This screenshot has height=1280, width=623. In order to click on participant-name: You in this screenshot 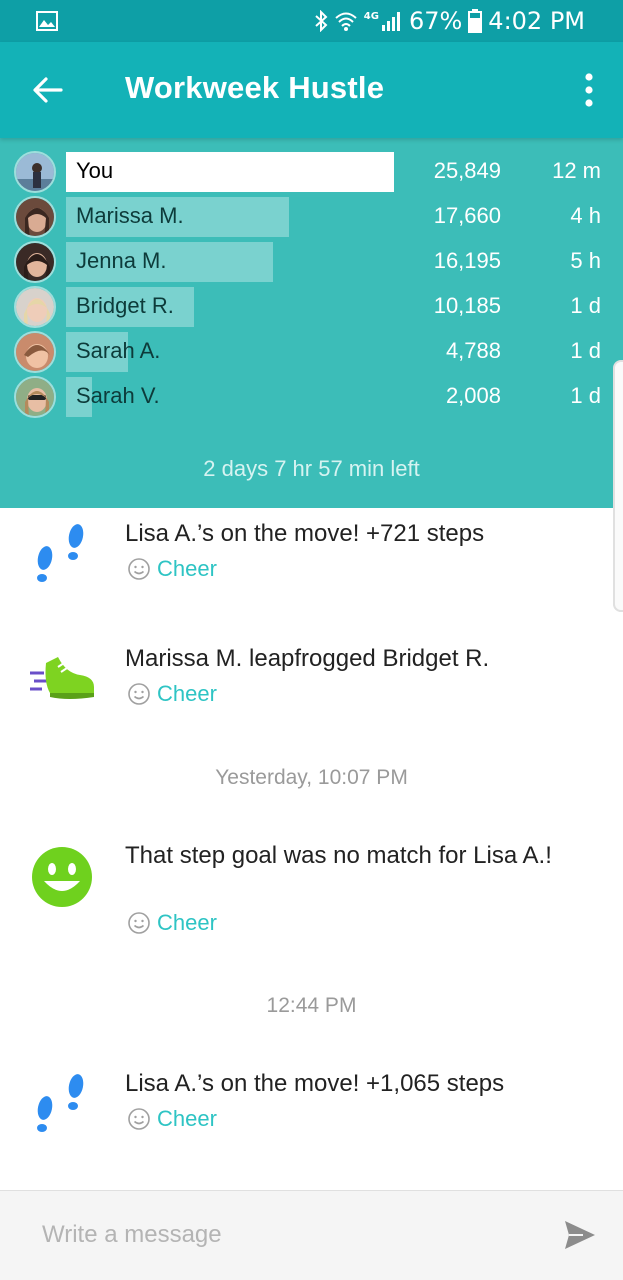, I will do `click(95, 170)`.